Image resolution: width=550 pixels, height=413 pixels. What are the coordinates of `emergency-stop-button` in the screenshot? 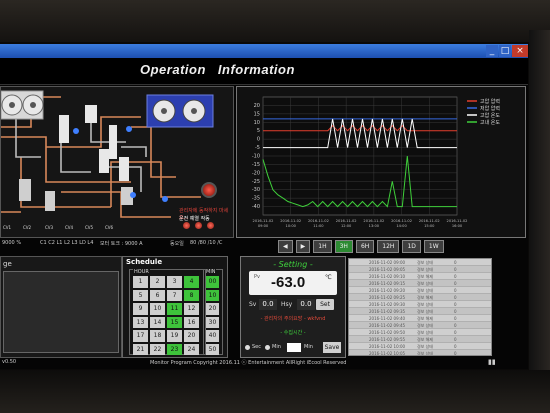 It's located at (209, 190).